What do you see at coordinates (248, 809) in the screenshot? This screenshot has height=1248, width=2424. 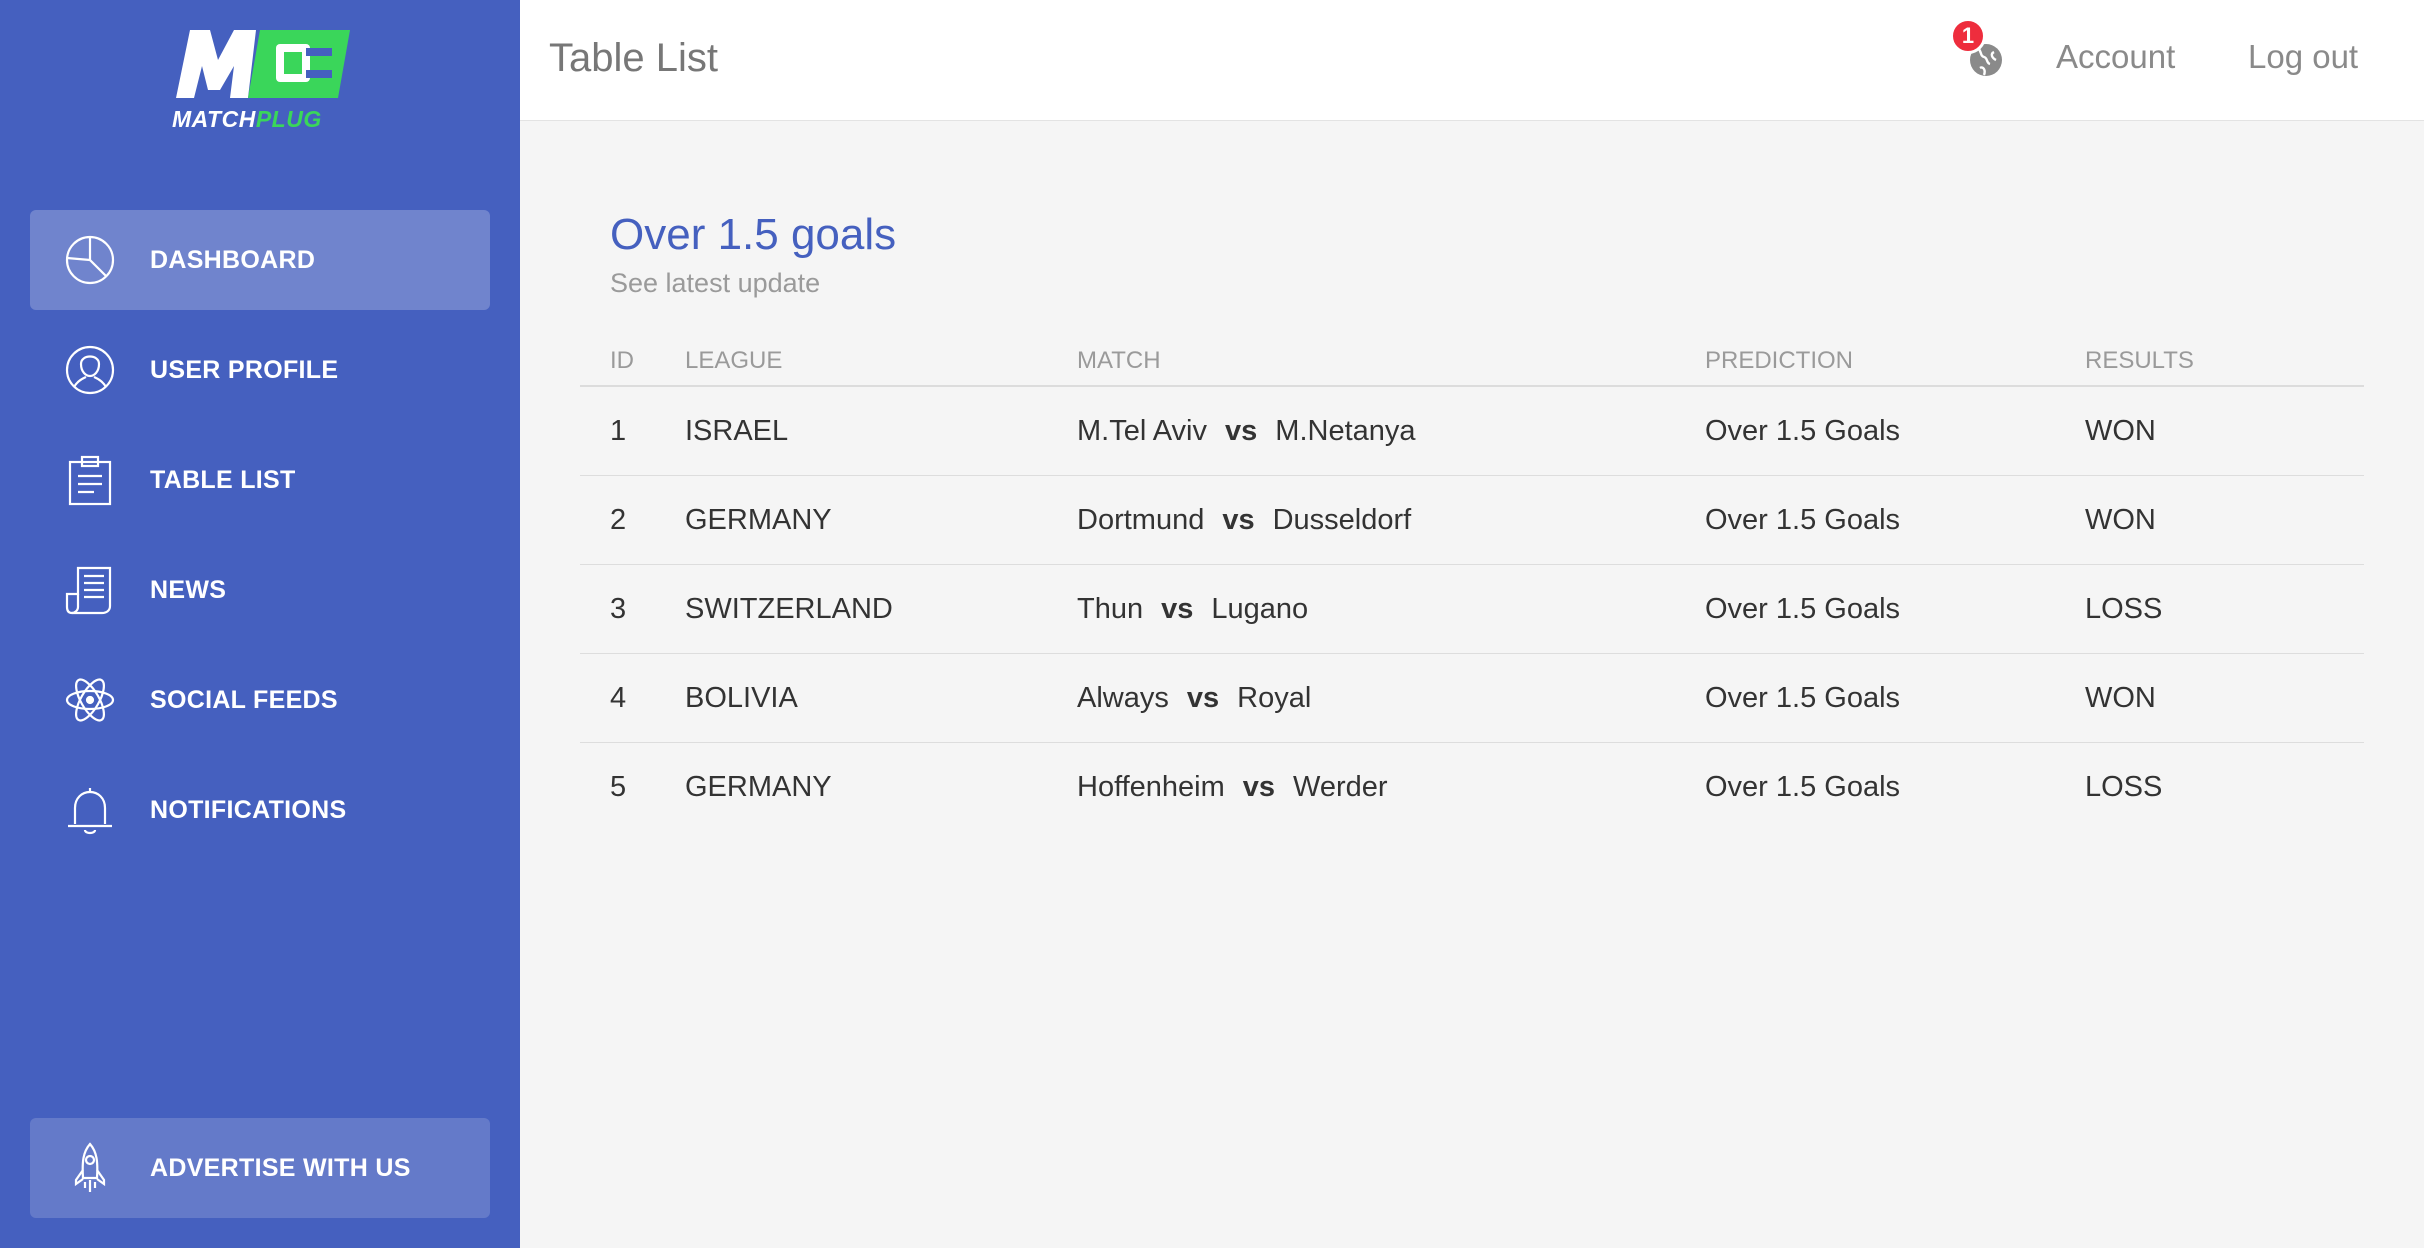 I see `sidebar-item-label: NOTIFICATIONS` at bounding box center [248, 809].